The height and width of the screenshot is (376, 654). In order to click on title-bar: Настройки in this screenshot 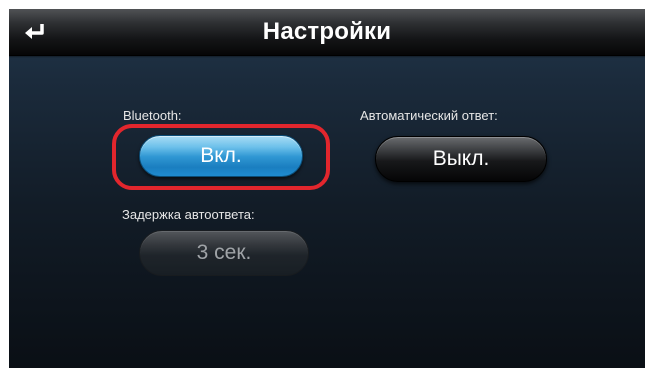, I will do `click(327, 33)`.